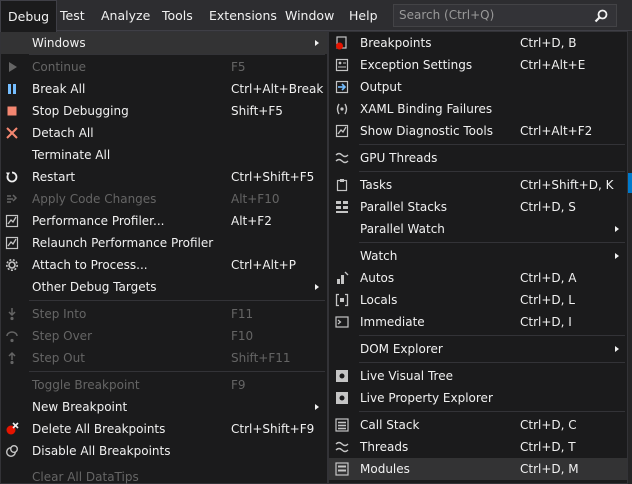  What do you see at coordinates (317, 287) in the screenshot?
I see `submenu-arrow-icon` at bounding box center [317, 287].